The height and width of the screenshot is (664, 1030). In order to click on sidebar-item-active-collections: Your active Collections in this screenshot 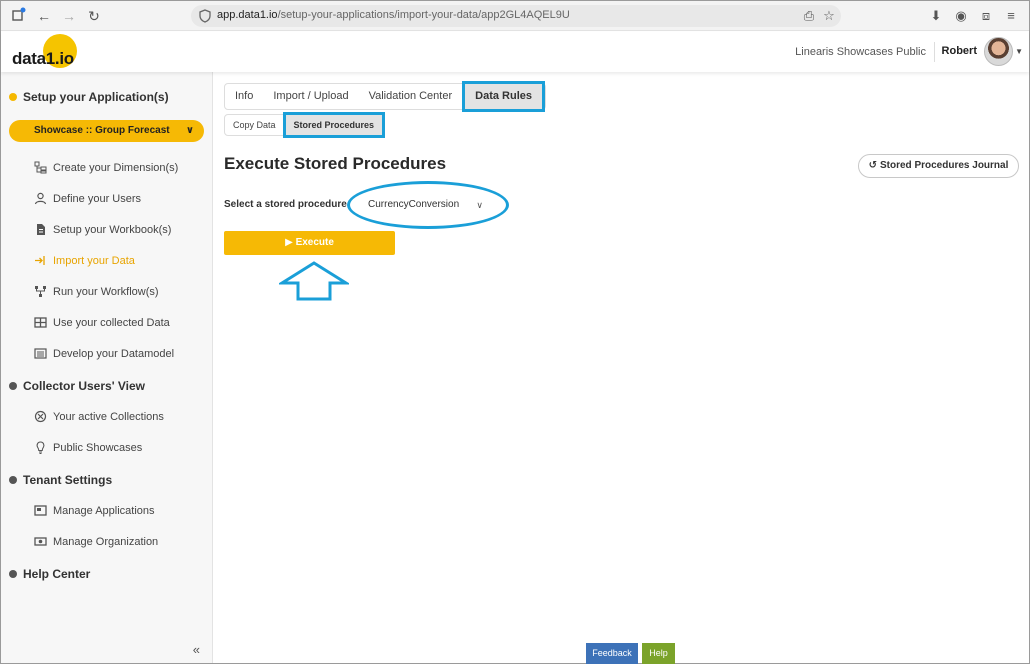, I will do `click(99, 416)`.